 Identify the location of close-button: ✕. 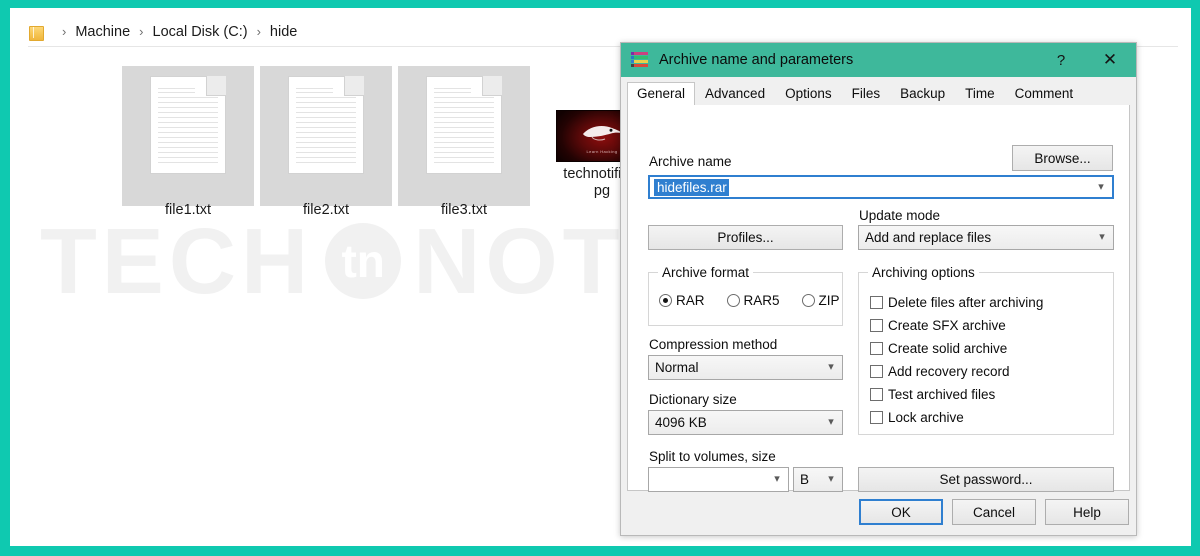
(1110, 60).